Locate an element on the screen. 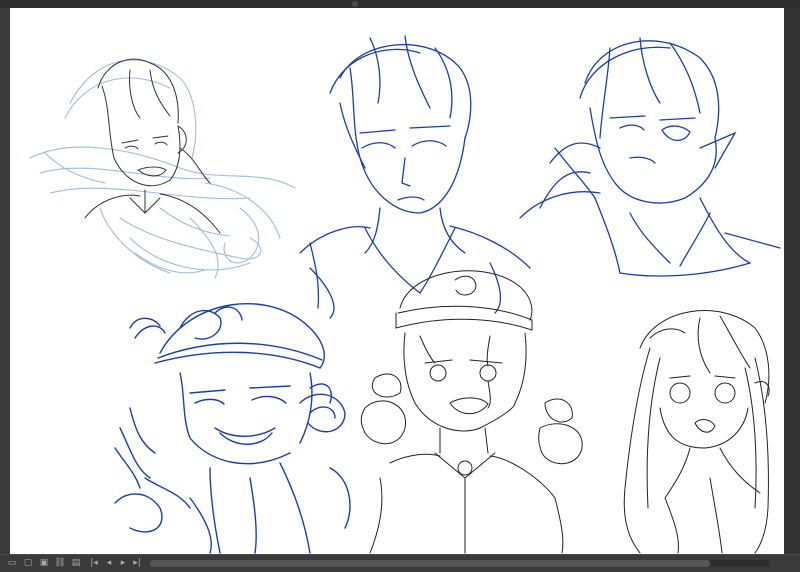  folder-icon: ▣ is located at coordinates (44, 563).